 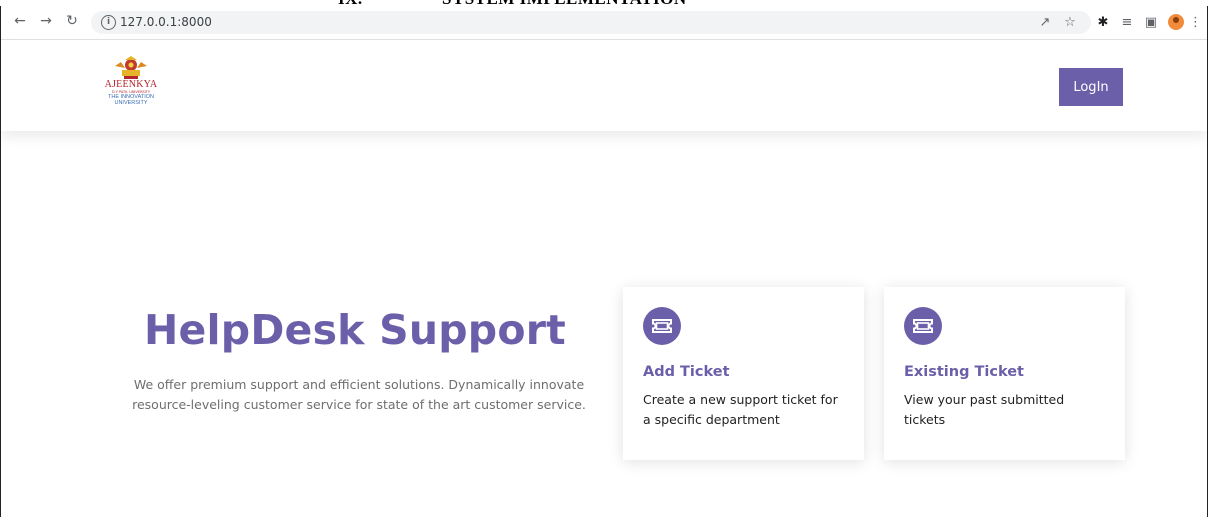 What do you see at coordinates (20, 21) in the screenshot?
I see `back-arrow-icon: ←` at bounding box center [20, 21].